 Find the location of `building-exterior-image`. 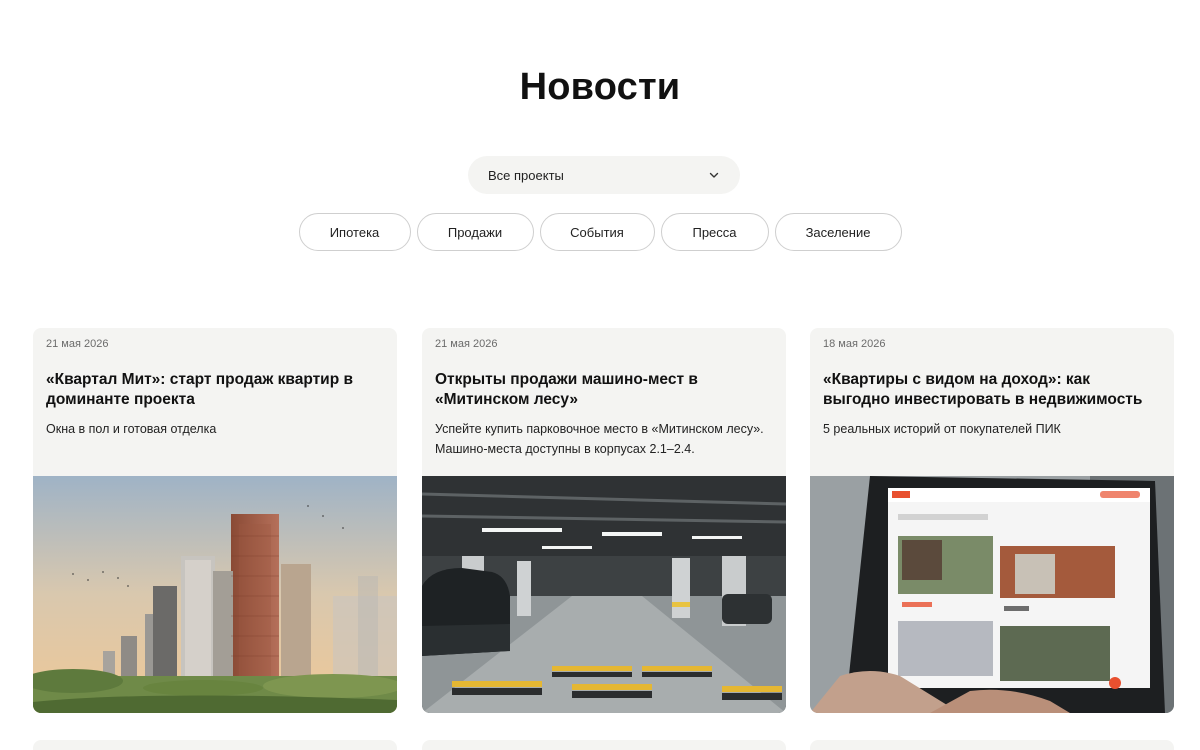

building-exterior-image is located at coordinates (215, 594).